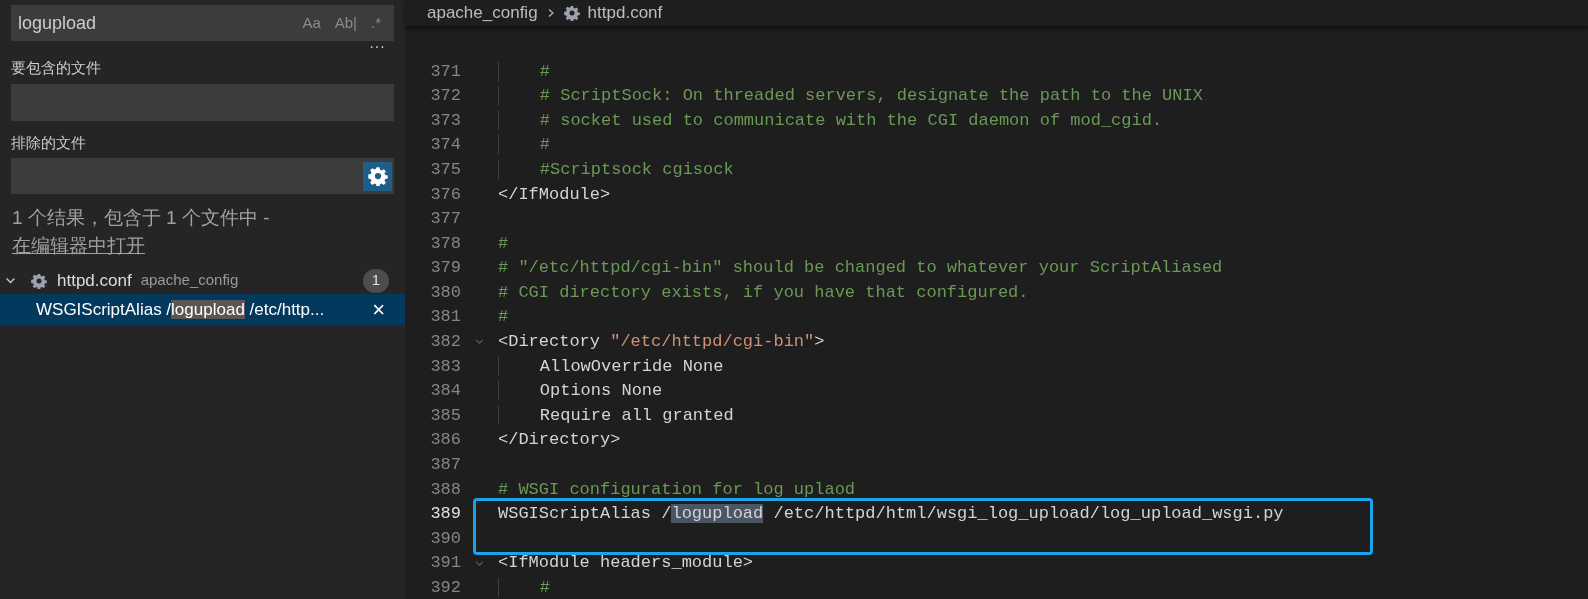 The image size is (1588, 599). What do you see at coordinates (445, 194) in the screenshot?
I see `line-number: 376` at bounding box center [445, 194].